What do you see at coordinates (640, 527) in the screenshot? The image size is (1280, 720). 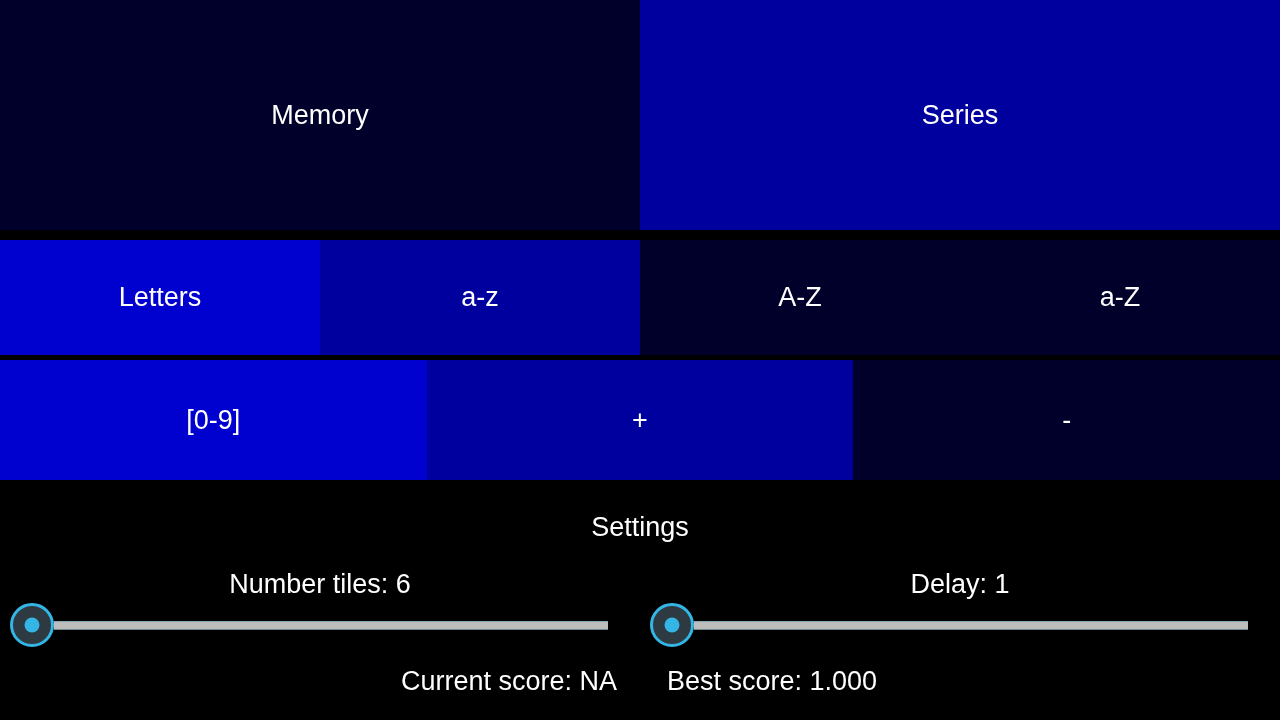 I see `settings-title: Settings` at bounding box center [640, 527].